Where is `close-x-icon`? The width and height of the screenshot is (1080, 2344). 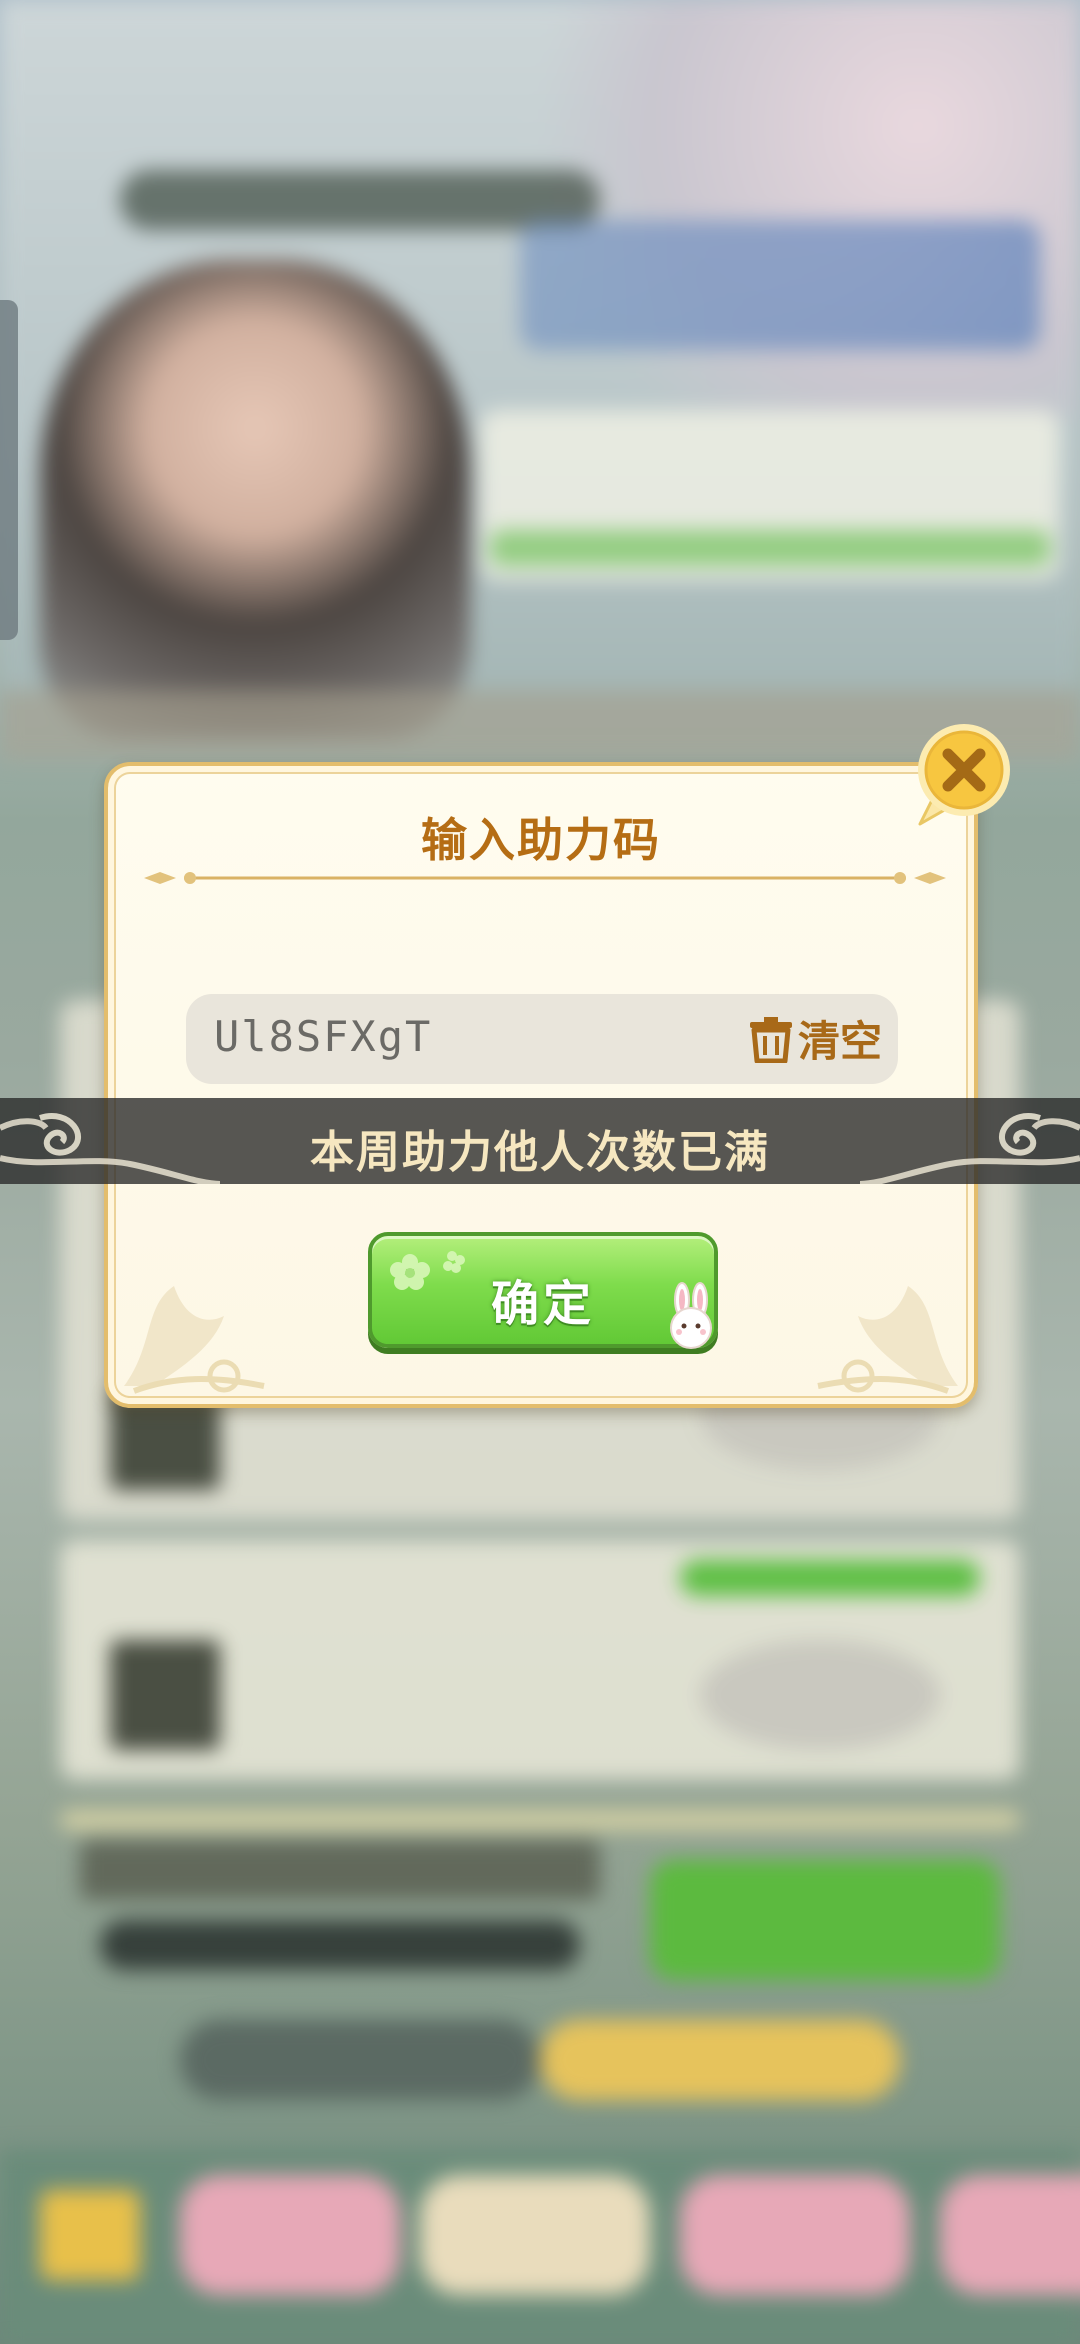 close-x-icon is located at coordinates (964, 775).